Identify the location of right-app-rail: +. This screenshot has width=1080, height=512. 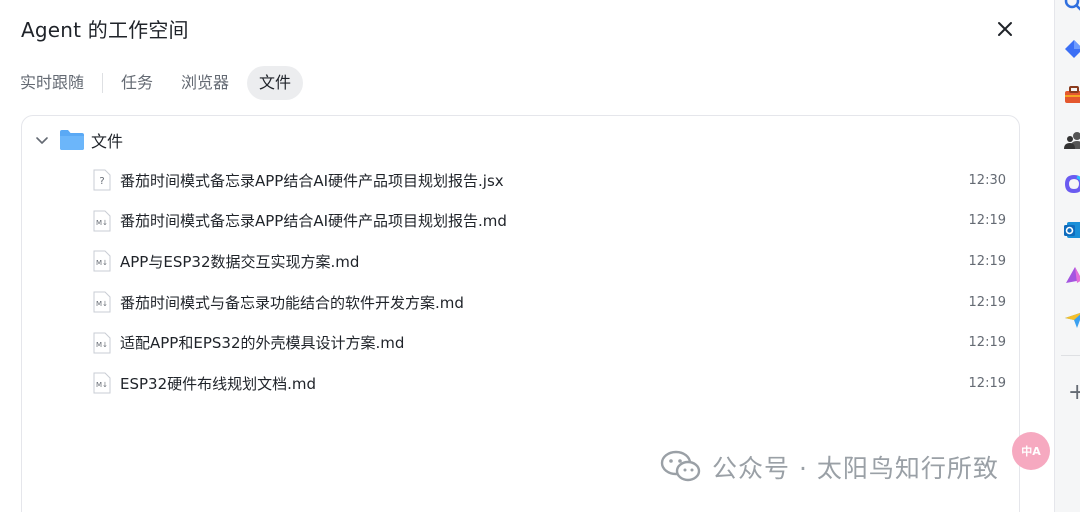
(1067, 256).